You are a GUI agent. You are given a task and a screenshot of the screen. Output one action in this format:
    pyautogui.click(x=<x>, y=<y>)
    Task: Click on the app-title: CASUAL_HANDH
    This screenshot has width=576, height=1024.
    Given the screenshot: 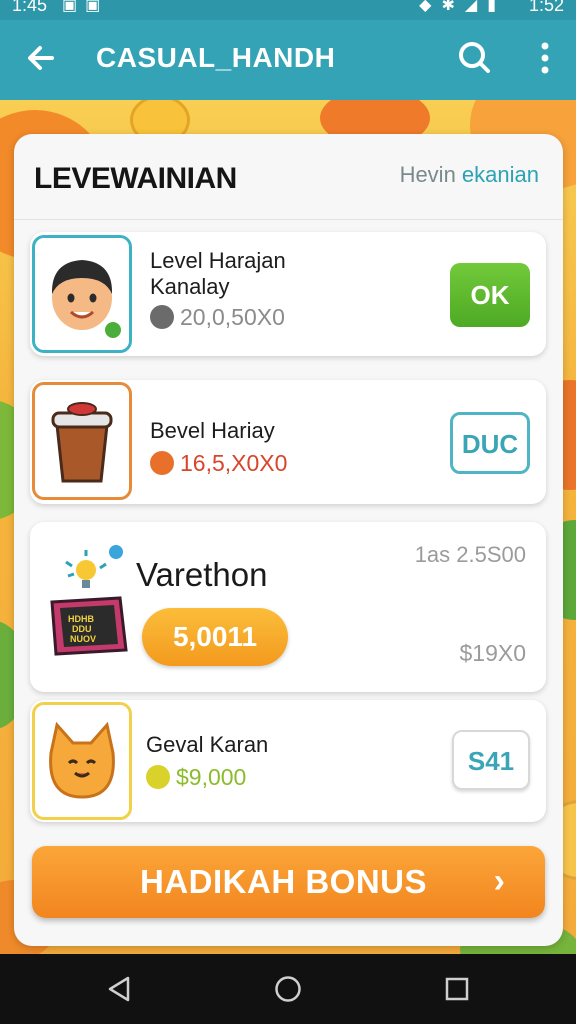 What is the action you would take?
    pyautogui.click(x=216, y=57)
    